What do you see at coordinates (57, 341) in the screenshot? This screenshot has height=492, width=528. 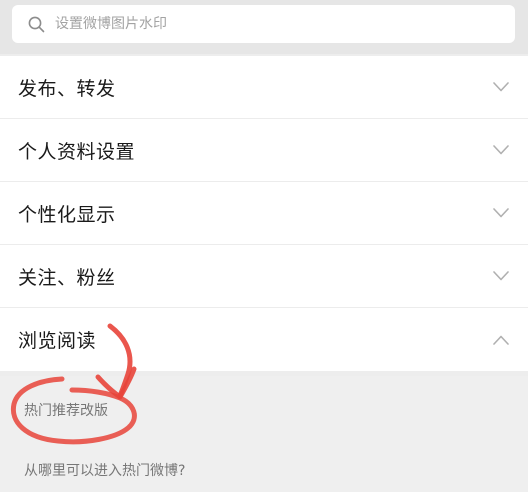 I see `section-label: 浏览阅读` at bounding box center [57, 341].